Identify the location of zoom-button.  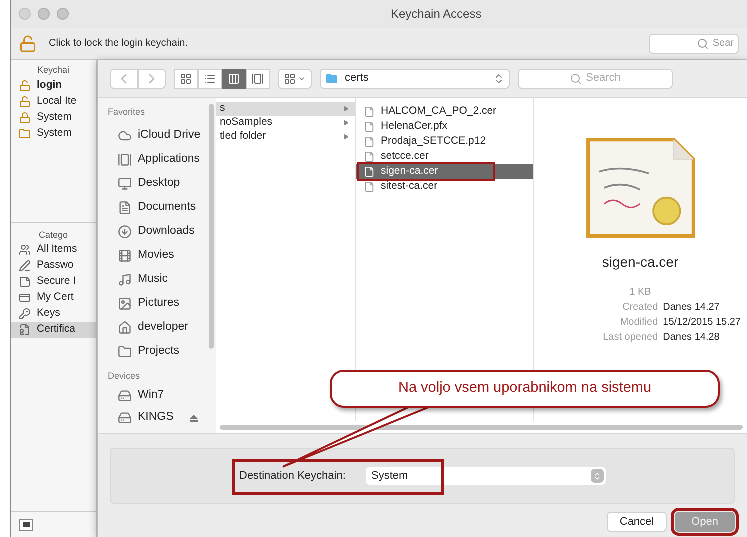
(63, 14).